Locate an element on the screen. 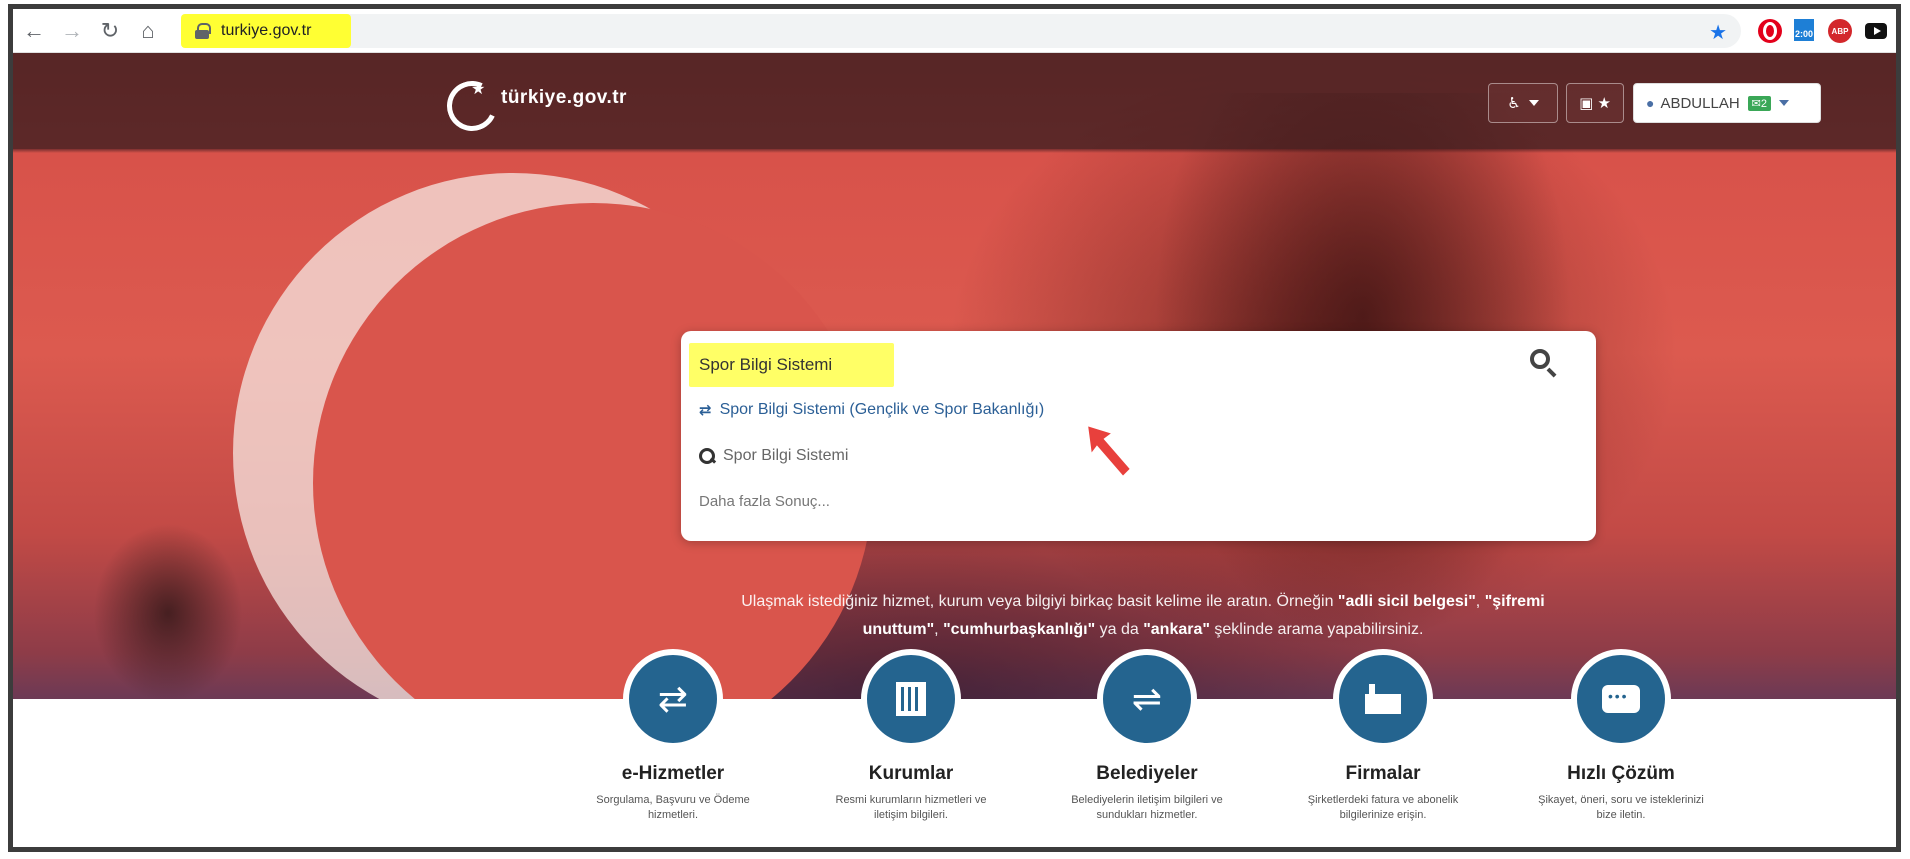 The image size is (1910, 859). star-icon: ★ is located at coordinates (1604, 103).